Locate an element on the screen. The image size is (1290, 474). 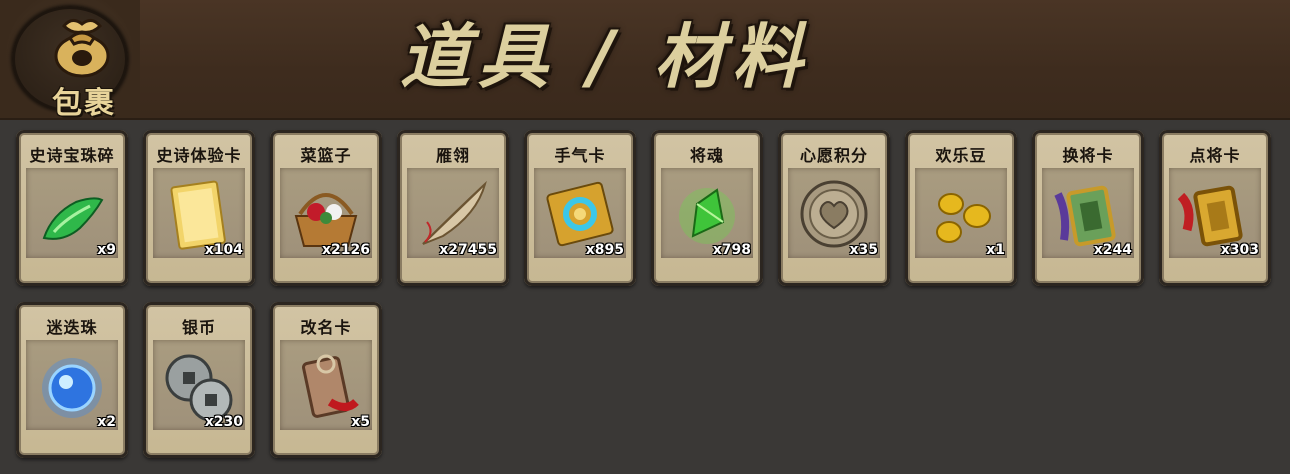
item-card: 心愿积分 x35 is located at coordinates (834, 208).